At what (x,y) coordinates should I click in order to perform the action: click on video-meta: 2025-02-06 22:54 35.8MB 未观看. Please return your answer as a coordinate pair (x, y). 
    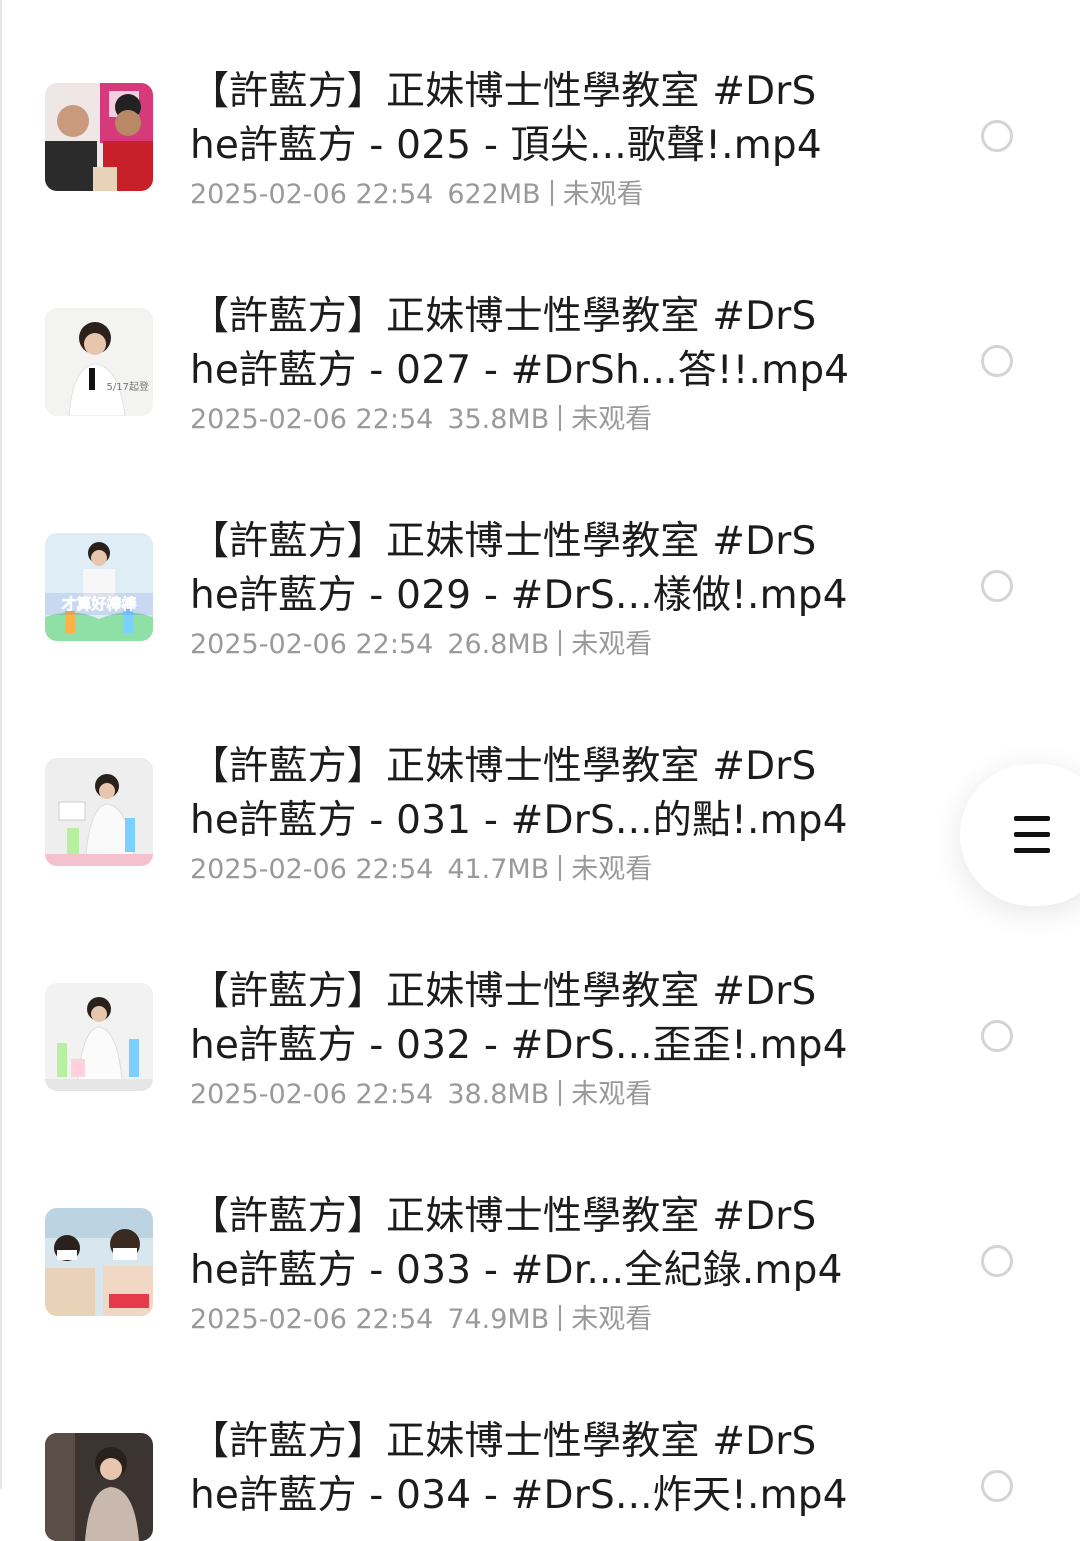
    Looking at the image, I should click on (421, 417).